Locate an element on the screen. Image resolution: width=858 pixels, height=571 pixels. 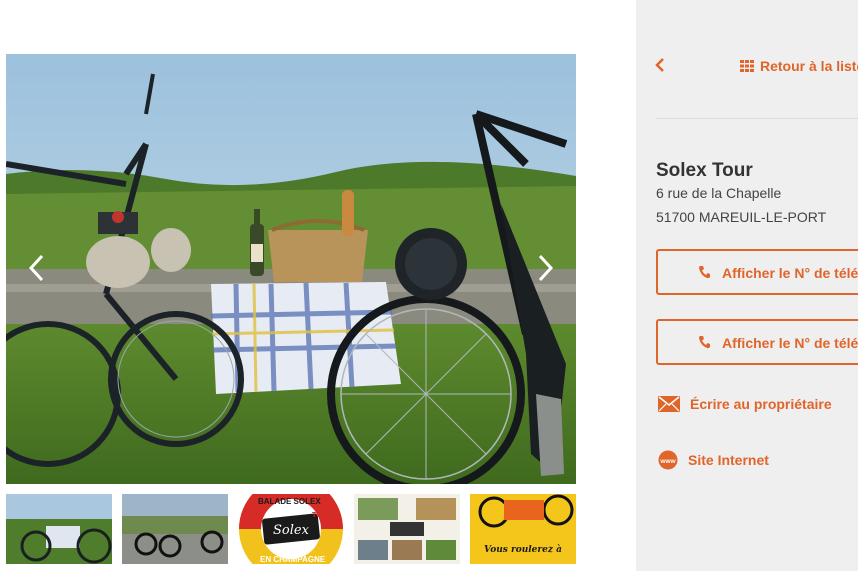
gallery-next-button is located at coordinates (546, 268).